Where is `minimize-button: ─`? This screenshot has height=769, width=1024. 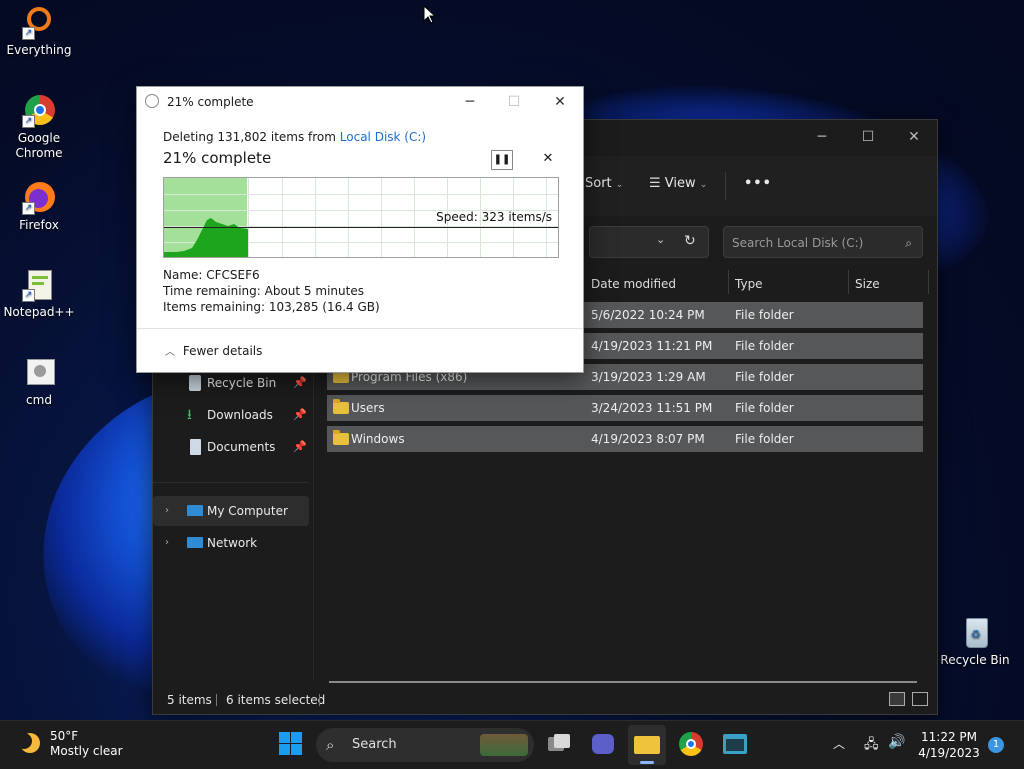
minimize-button: ─ is located at coordinates (822, 137).